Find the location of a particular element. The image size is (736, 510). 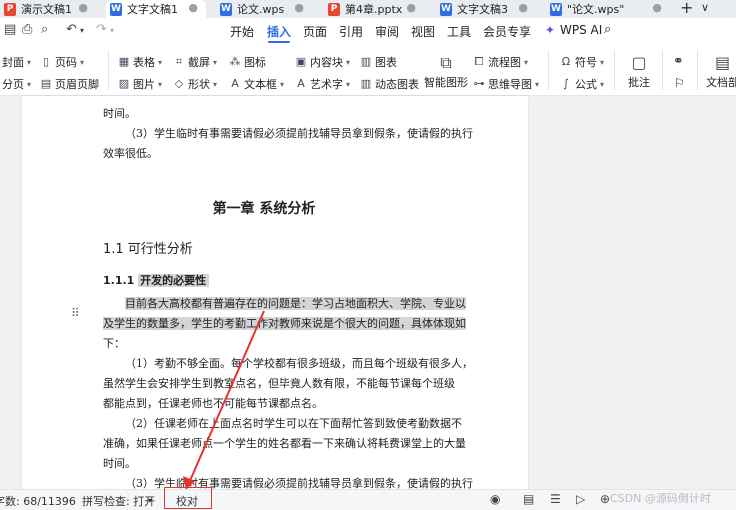

page-break-button: 分页 ▾ is located at coordinates (16, 84).